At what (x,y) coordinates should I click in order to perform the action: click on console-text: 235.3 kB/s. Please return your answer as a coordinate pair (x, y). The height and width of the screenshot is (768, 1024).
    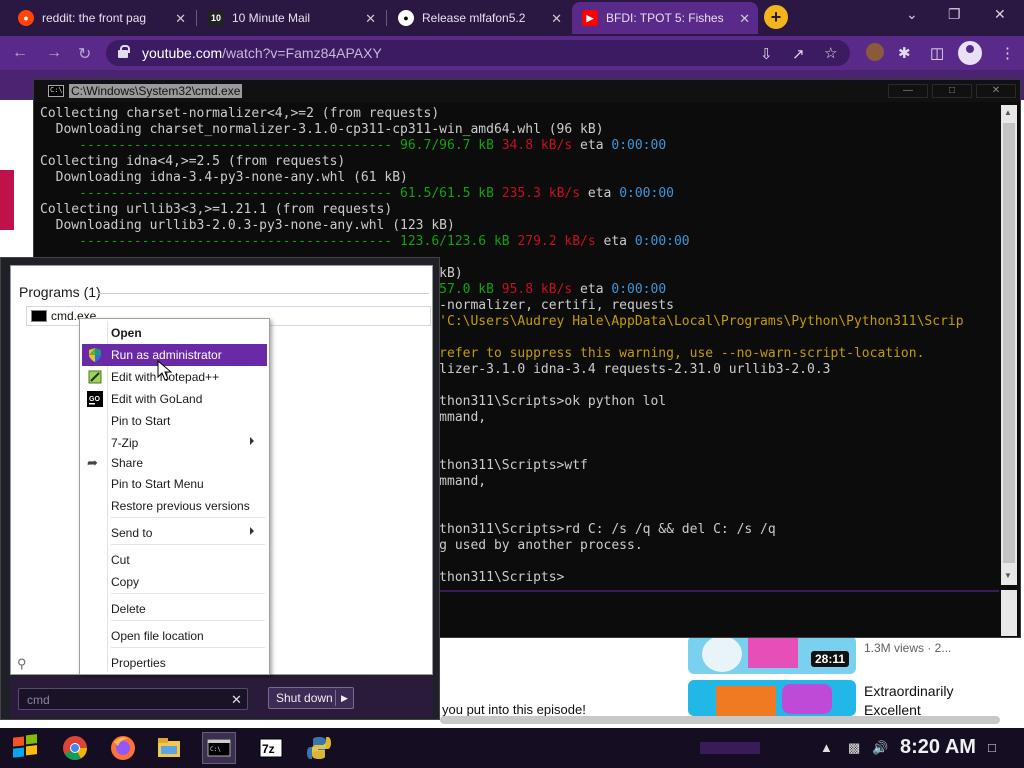
    Looking at the image, I should click on (537, 193).